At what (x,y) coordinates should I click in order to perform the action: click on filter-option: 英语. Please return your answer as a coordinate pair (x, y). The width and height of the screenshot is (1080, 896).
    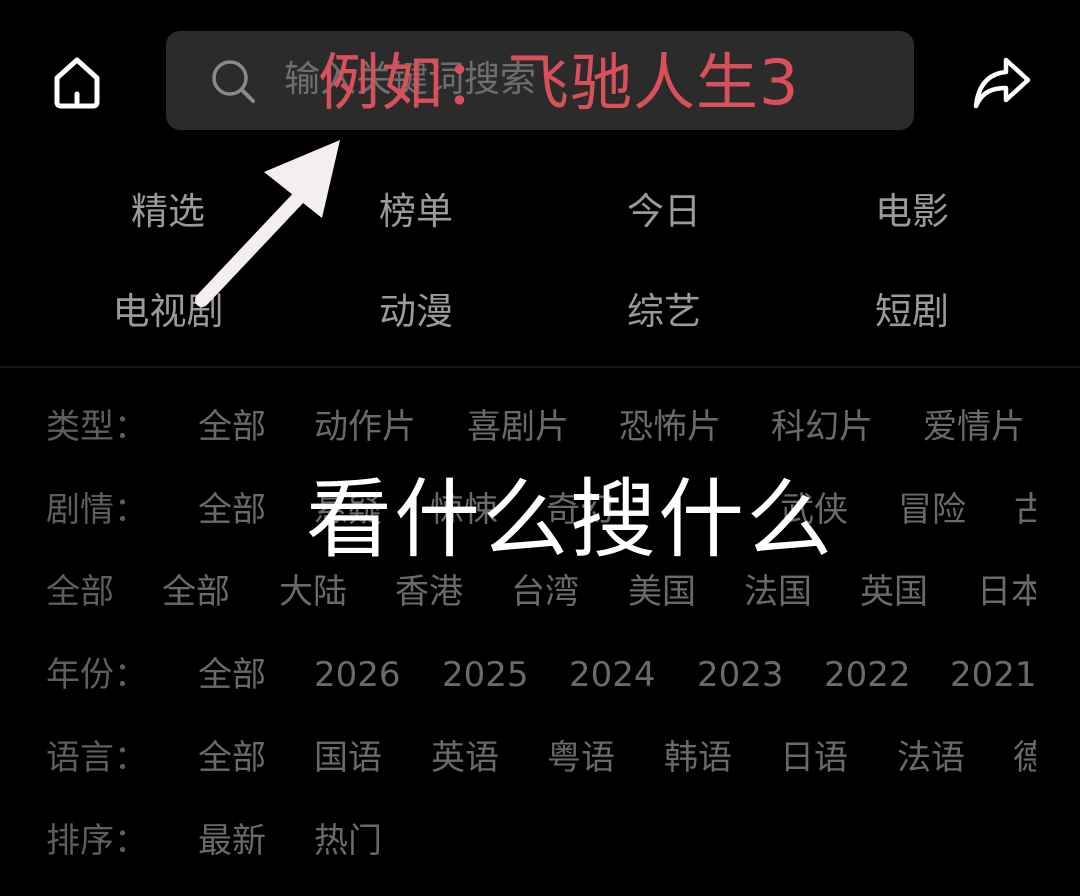
    Looking at the image, I should click on (465, 758).